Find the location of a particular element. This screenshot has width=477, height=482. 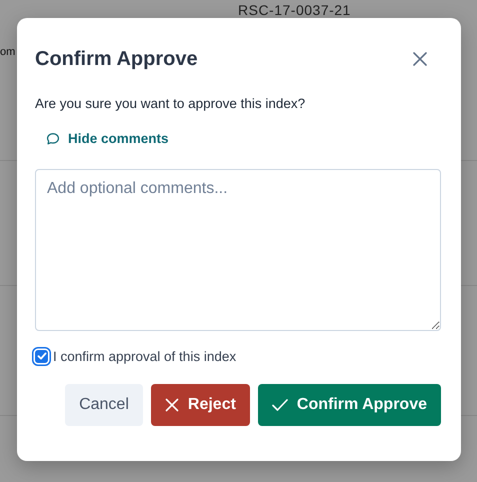

dialog-title: Confirm Approve is located at coordinates (116, 59).